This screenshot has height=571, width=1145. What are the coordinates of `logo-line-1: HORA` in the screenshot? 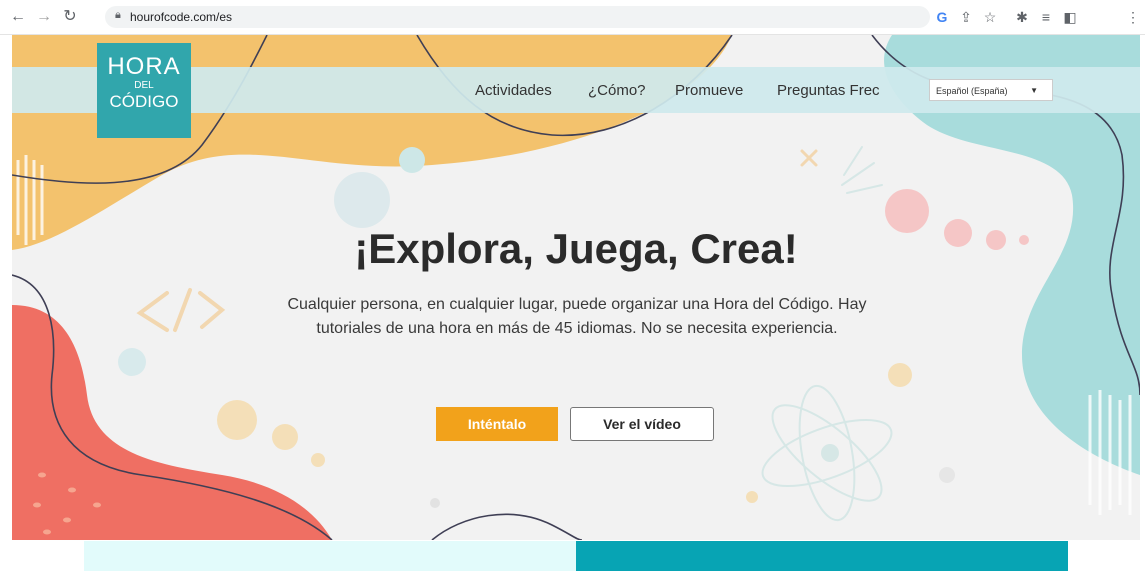 It's located at (144, 66).